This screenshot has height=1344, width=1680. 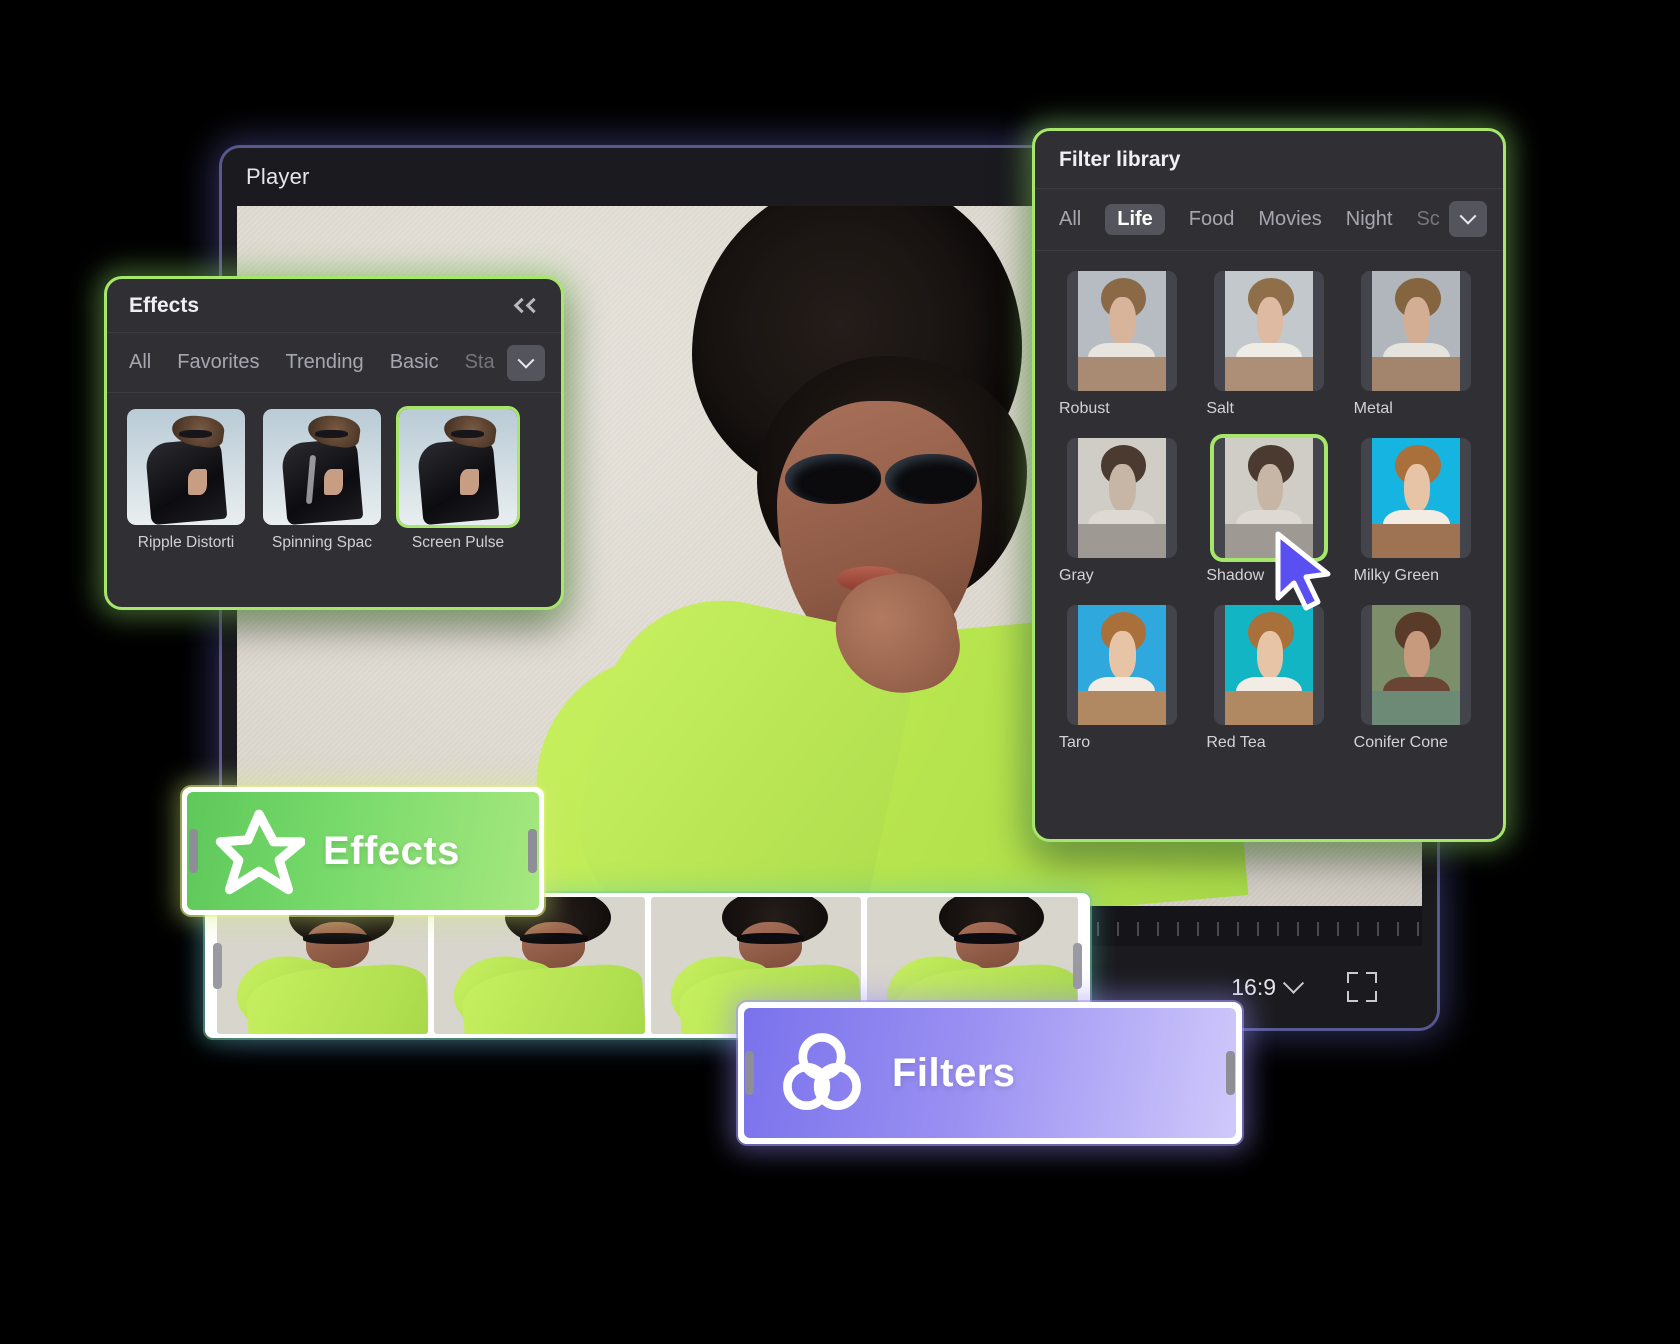 I want to click on effects-panel-title: Effects, so click(x=164, y=305).